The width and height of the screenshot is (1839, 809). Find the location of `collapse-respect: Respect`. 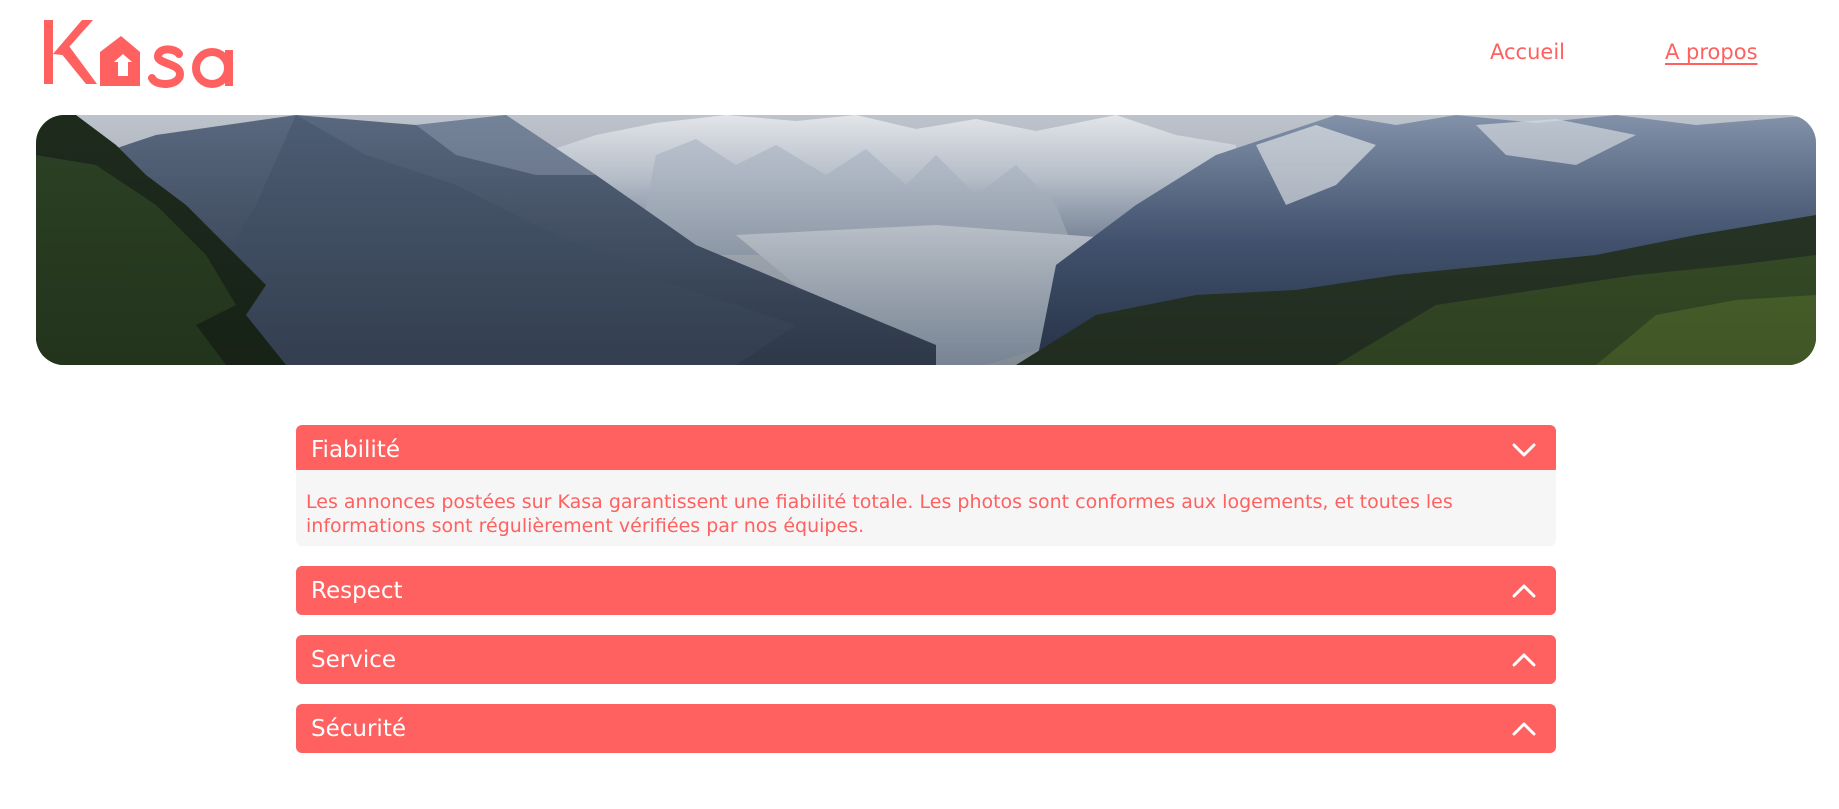

collapse-respect: Respect is located at coordinates (926, 590).